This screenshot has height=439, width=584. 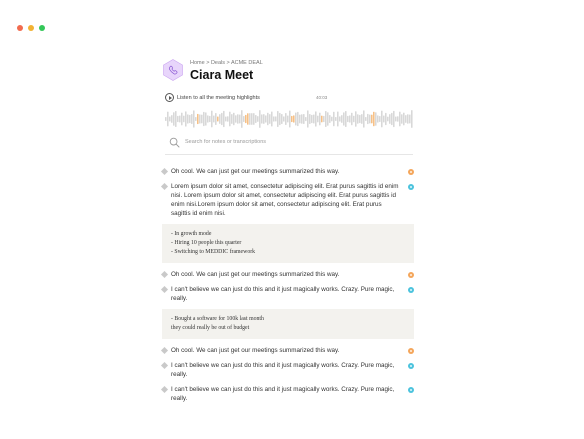 I want to click on highlights-label: Listen to all the meeting highlights, so click(x=218, y=98).